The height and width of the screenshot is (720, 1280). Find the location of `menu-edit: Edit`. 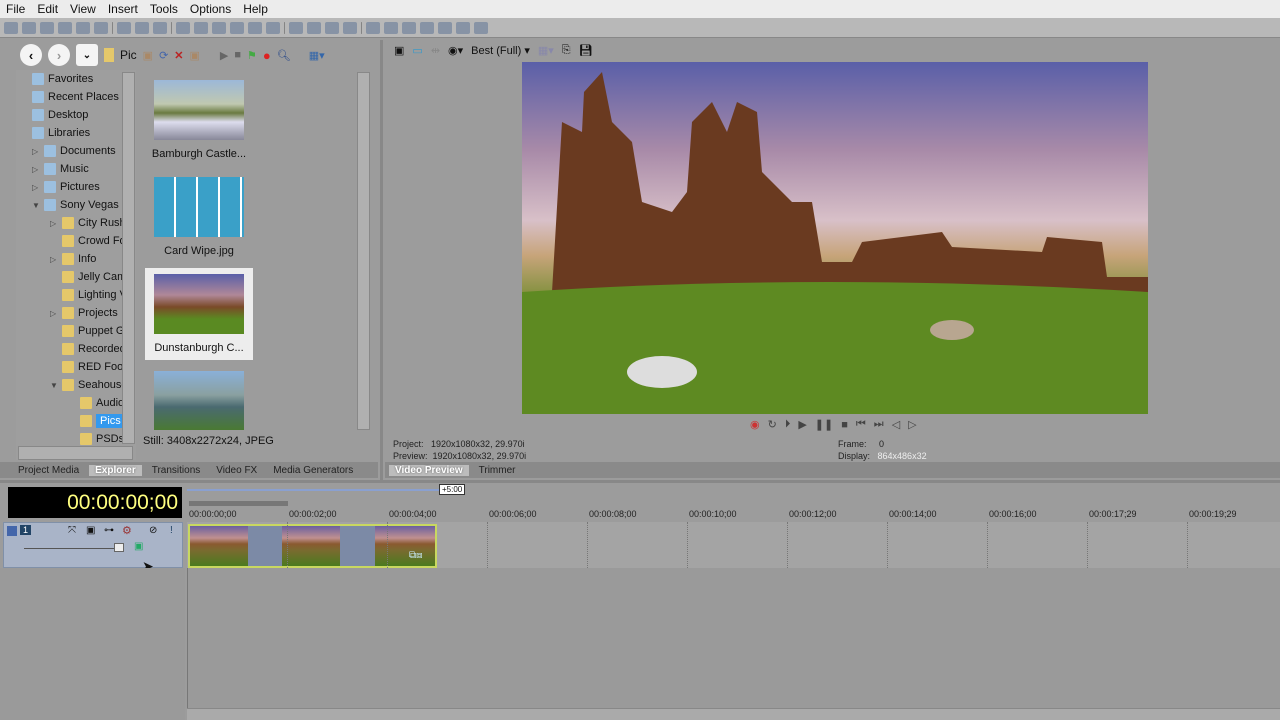

menu-edit: Edit is located at coordinates (47, 9).